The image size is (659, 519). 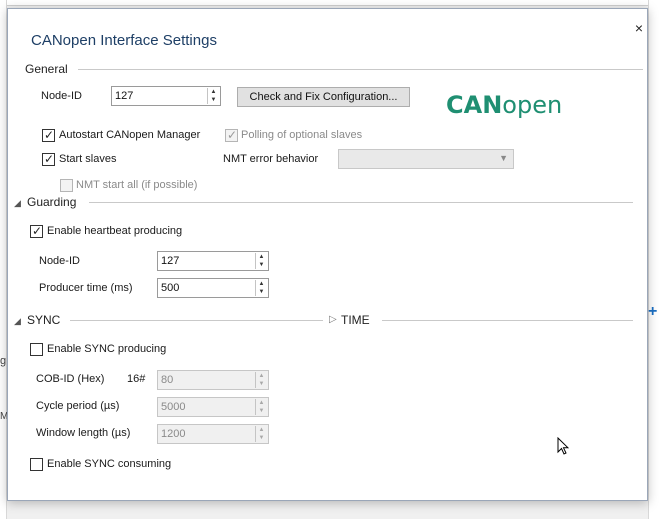 I want to click on sync-consuming-checkbox, so click(x=36, y=464).